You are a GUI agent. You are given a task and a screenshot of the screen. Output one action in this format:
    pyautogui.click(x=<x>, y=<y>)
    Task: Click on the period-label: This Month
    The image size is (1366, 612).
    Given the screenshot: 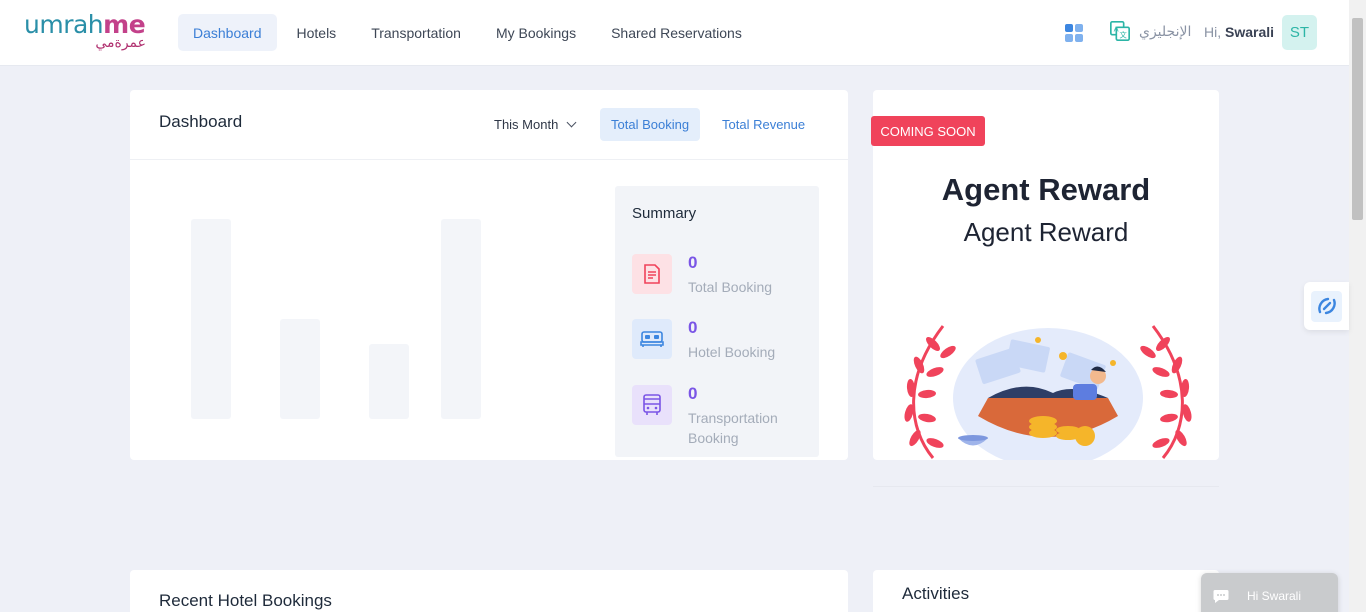 What is the action you would take?
    pyautogui.click(x=526, y=124)
    